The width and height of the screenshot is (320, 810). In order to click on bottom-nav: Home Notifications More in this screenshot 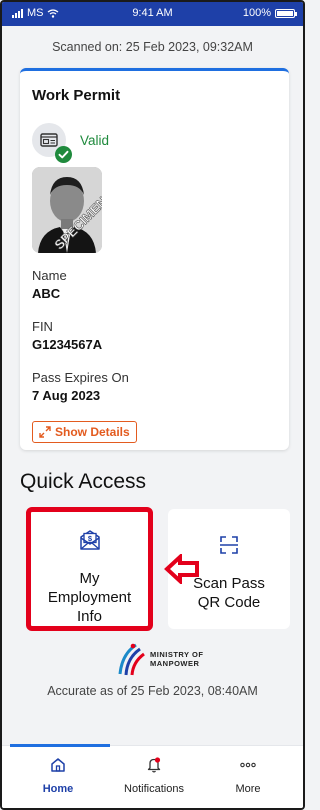, I will do `click(152, 776)`.